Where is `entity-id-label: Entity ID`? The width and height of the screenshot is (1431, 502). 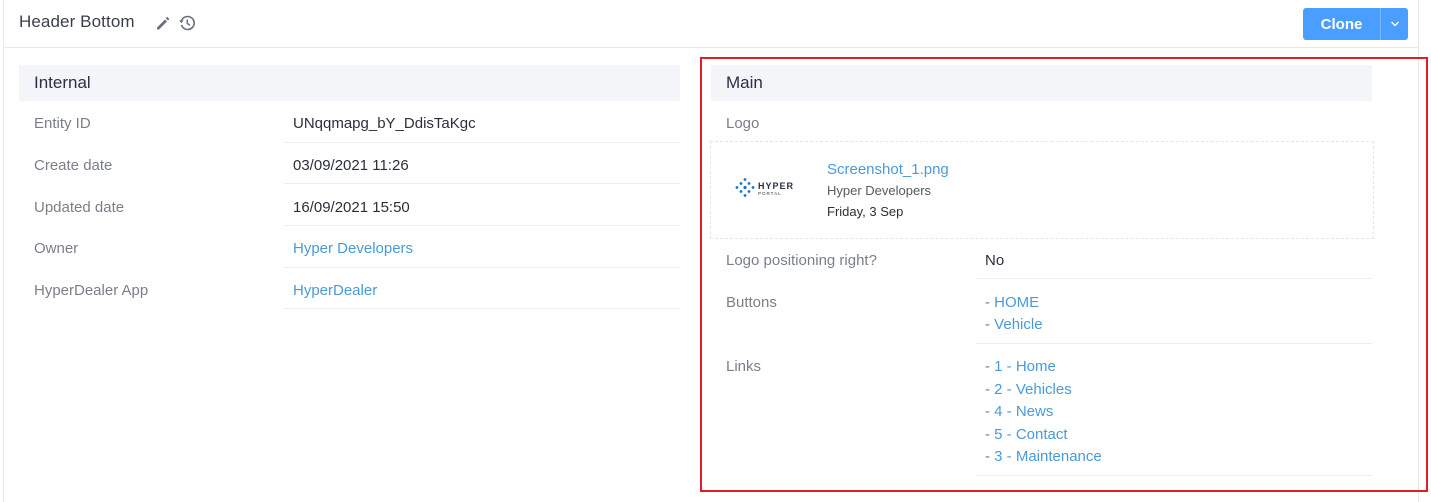 entity-id-label: Entity ID is located at coordinates (62, 123).